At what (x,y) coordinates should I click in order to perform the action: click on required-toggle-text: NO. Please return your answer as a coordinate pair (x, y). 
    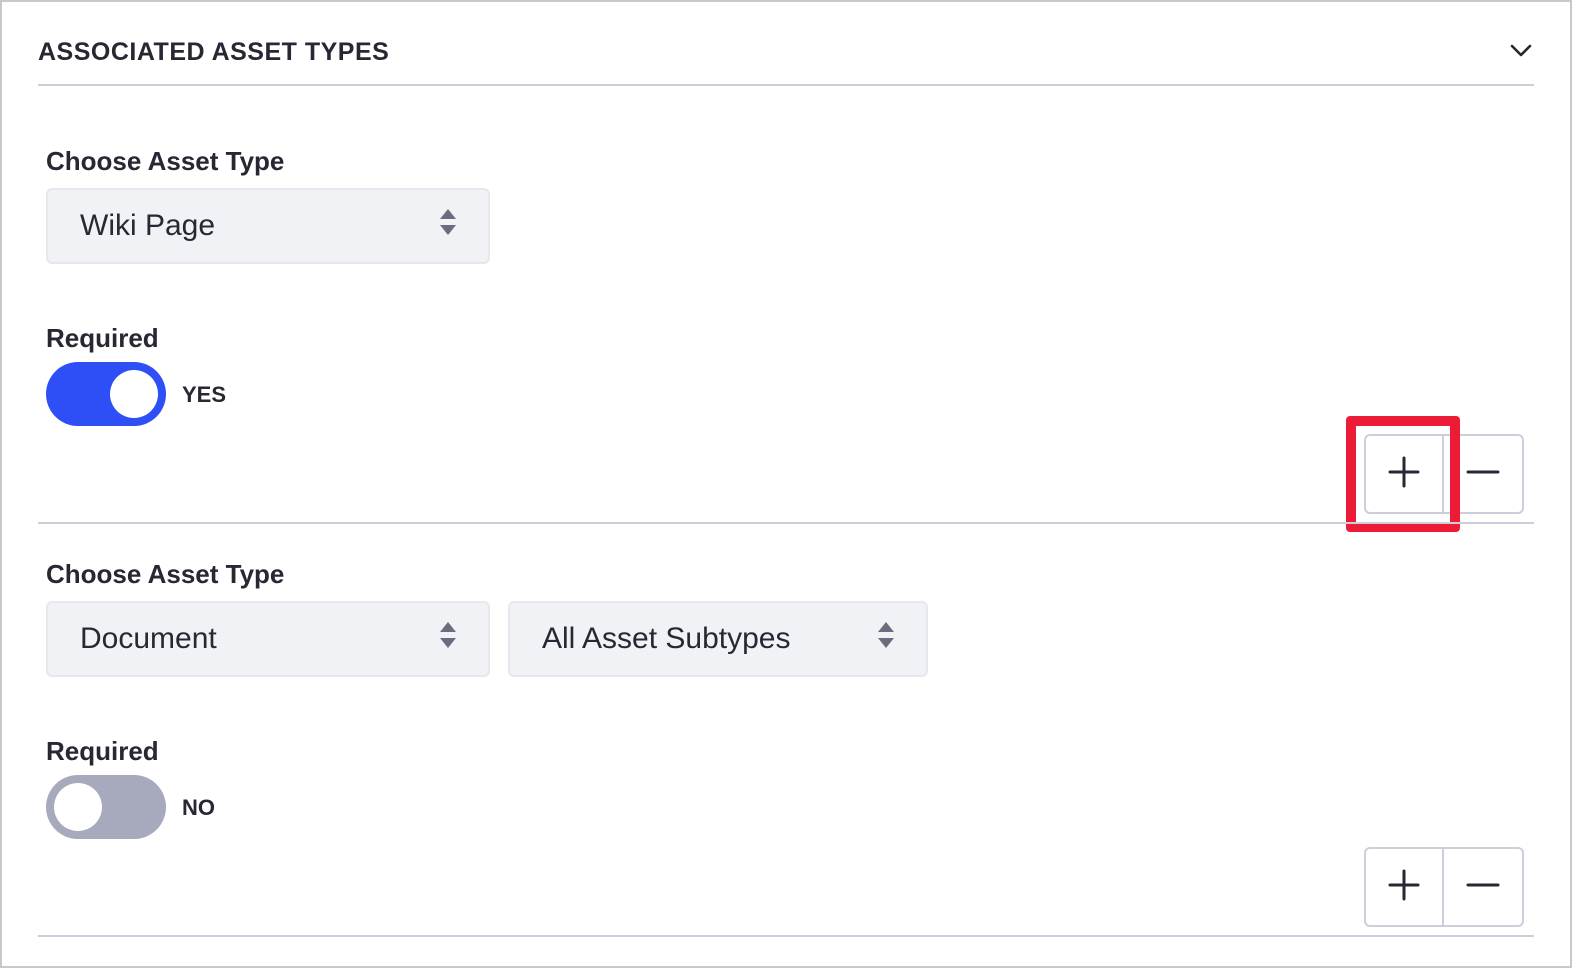
    Looking at the image, I should click on (198, 807).